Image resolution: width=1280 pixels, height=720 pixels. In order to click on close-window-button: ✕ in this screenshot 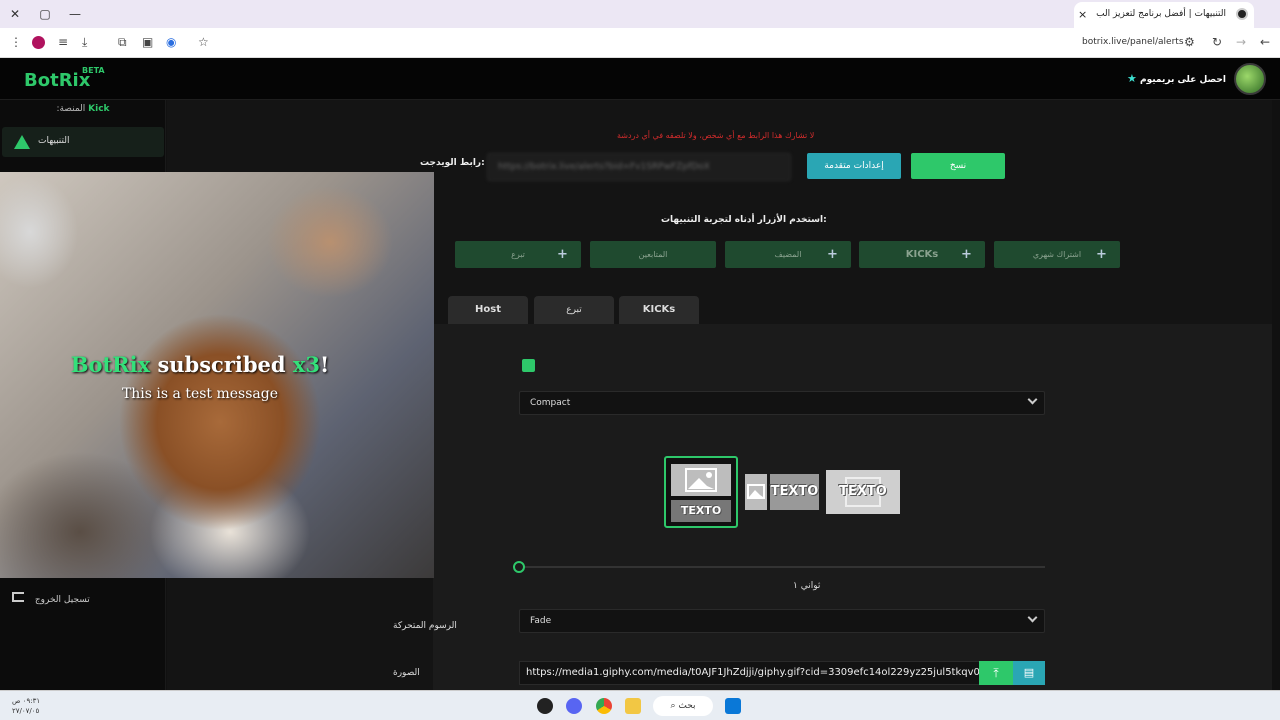, I will do `click(15, 14)`.